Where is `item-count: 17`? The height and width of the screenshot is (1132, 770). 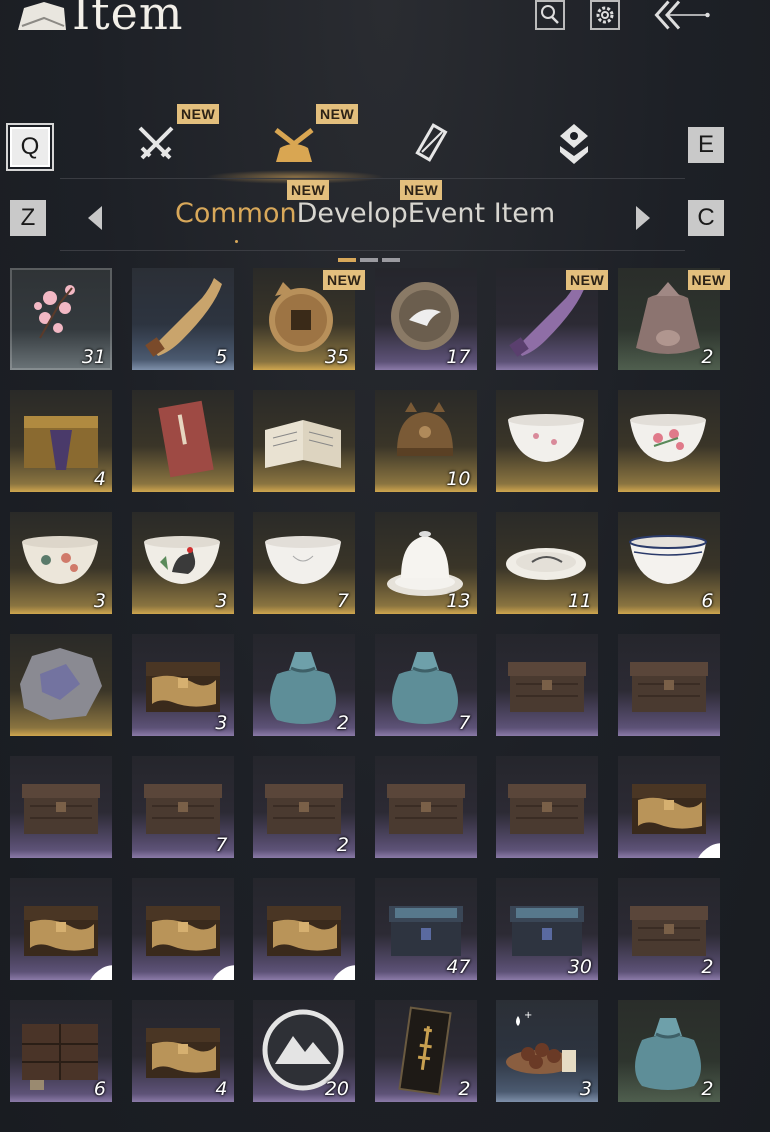
item-count: 17 is located at coordinates (458, 357).